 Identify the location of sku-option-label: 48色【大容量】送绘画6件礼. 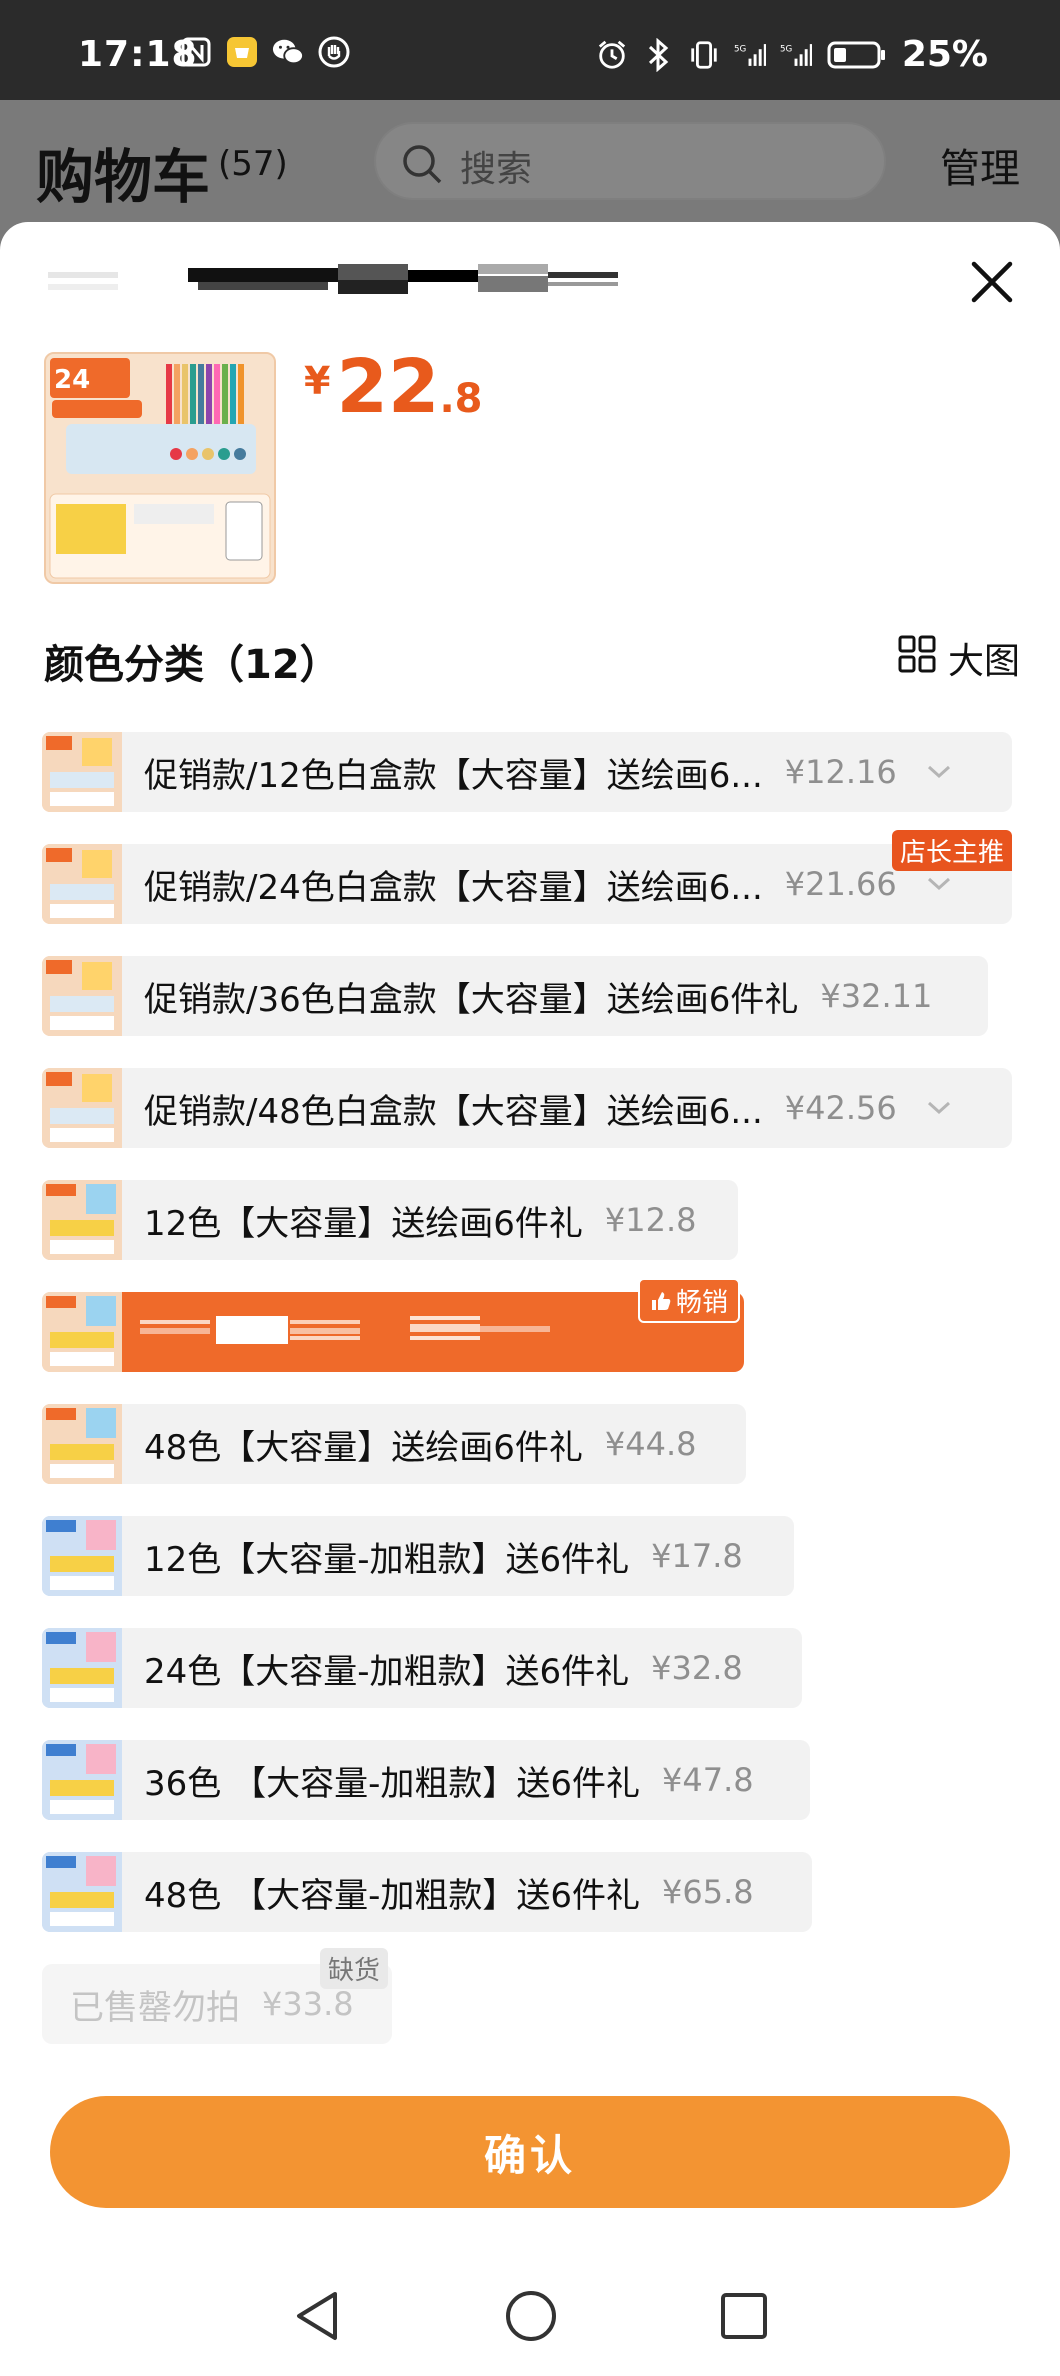
(363, 1447).